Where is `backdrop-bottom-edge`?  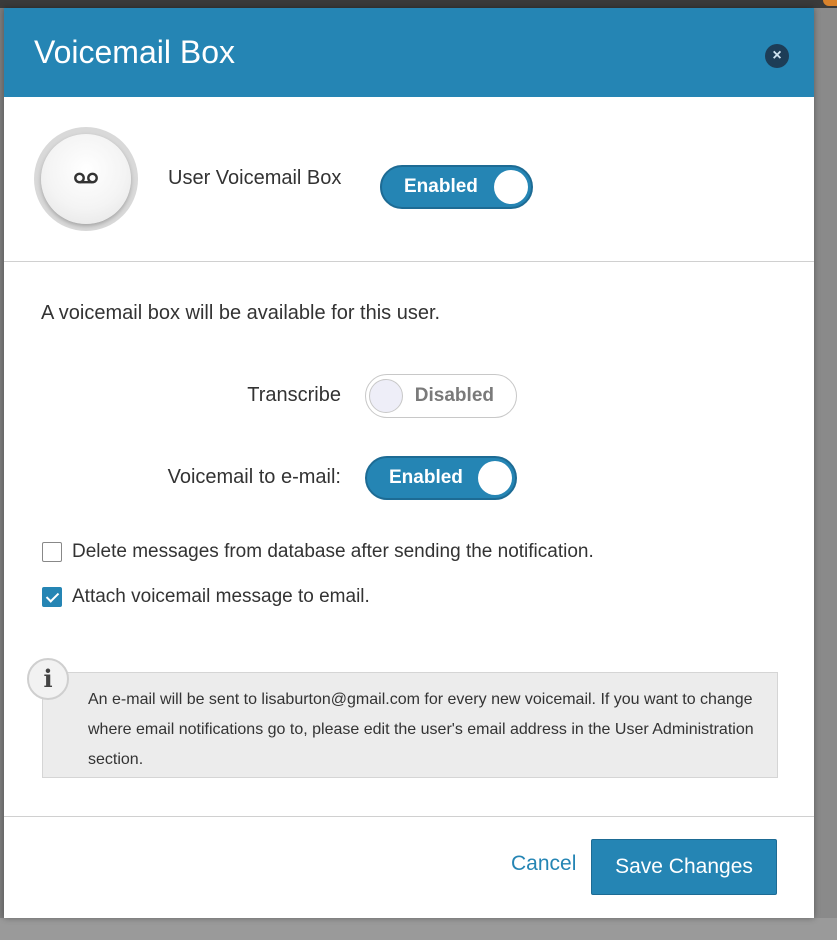 backdrop-bottom-edge is located at coordinates (418, 929).